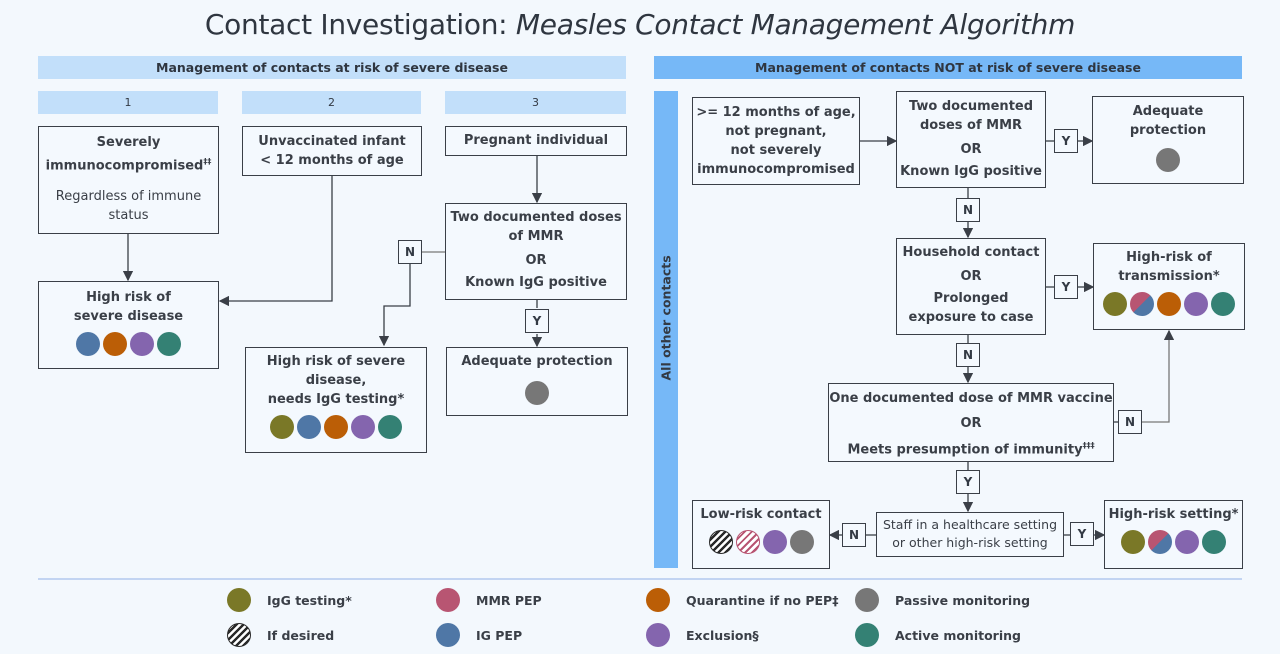 The height and width of the screenshot is (654, 1280). I want to click on radequate-line2: protection, so click(1168, 130).